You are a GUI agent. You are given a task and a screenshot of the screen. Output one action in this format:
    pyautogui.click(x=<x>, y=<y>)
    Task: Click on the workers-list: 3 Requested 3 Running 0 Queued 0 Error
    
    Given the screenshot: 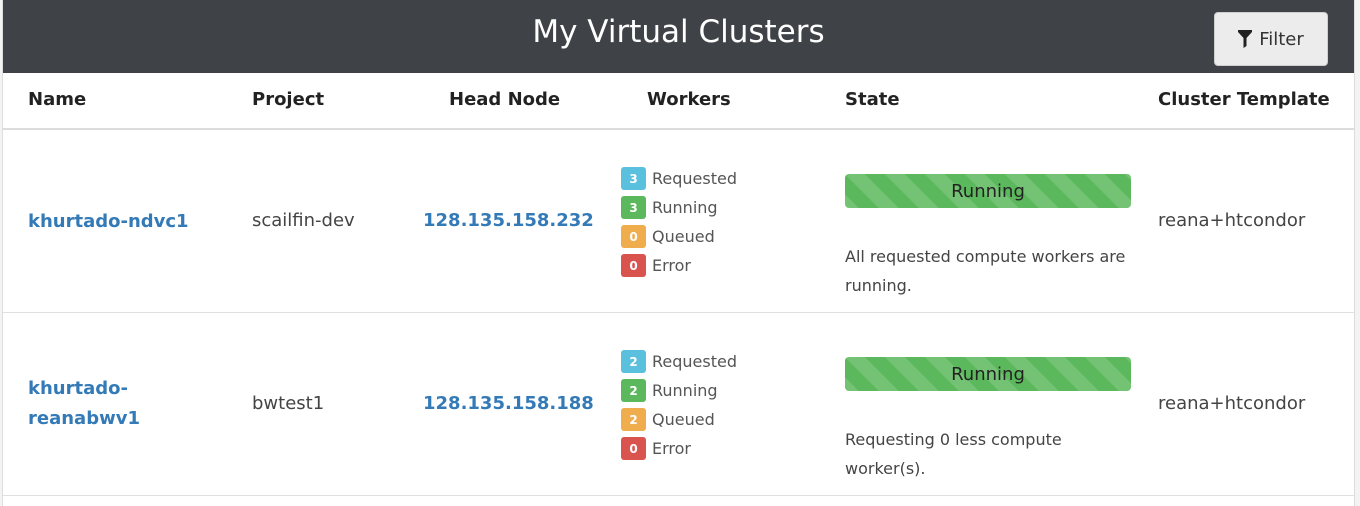 What is the action you would take?
    pyautogui.click(x=679, y=222)
    